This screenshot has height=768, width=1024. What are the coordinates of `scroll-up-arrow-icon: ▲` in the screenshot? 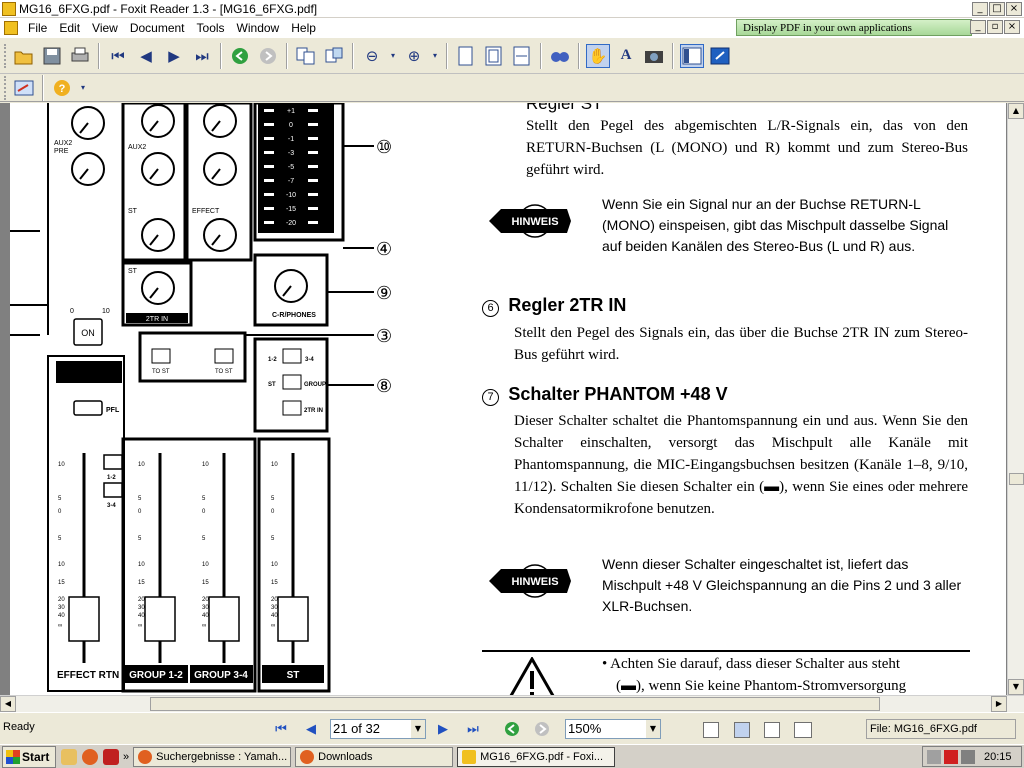 It's located at (1016, 111).